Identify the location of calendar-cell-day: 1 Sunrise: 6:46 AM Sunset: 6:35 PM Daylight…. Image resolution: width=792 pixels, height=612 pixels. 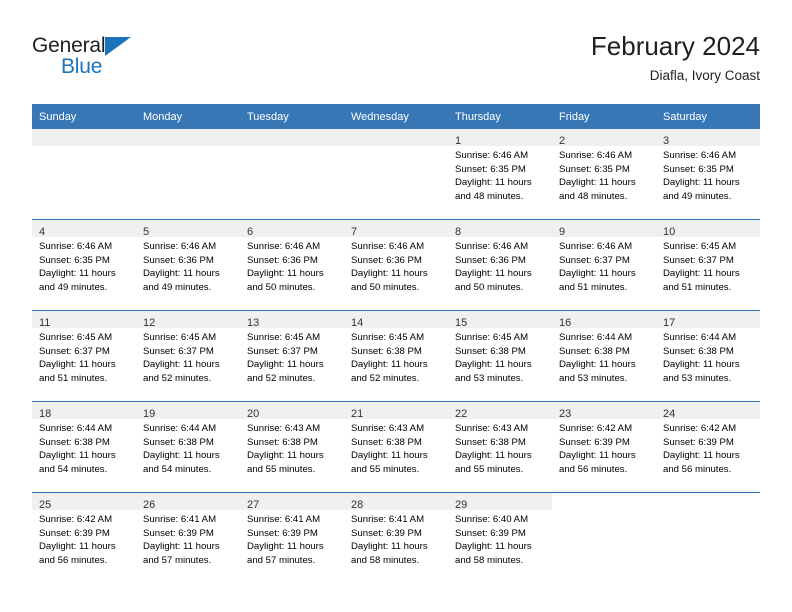
(500, 174).